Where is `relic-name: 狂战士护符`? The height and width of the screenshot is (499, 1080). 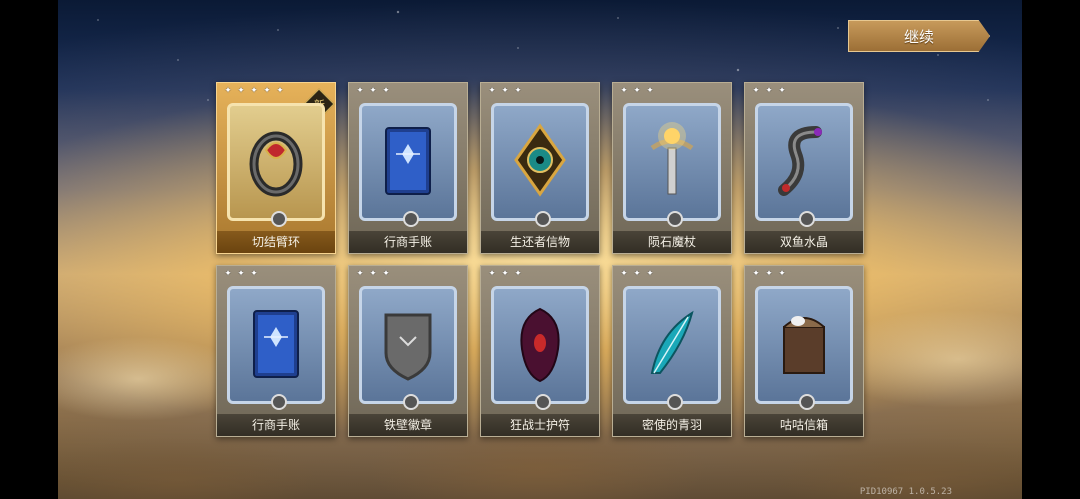
relic-name: 狂战士护符 is located at coordinates (540, 425).